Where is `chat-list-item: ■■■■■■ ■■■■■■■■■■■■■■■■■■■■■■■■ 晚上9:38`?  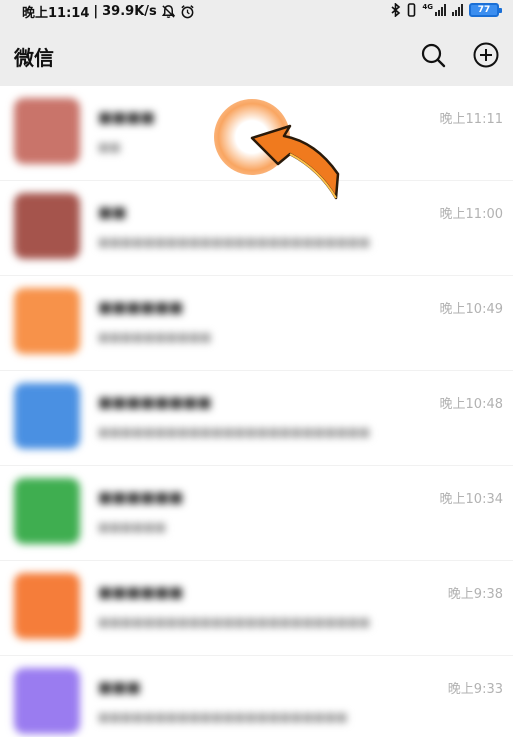 chat-list-item: ■■■■■■ ■■■■■■■■■■■■■■■■■■■■■■■■ 晚上9:38 is located at coordinates (256, 608).